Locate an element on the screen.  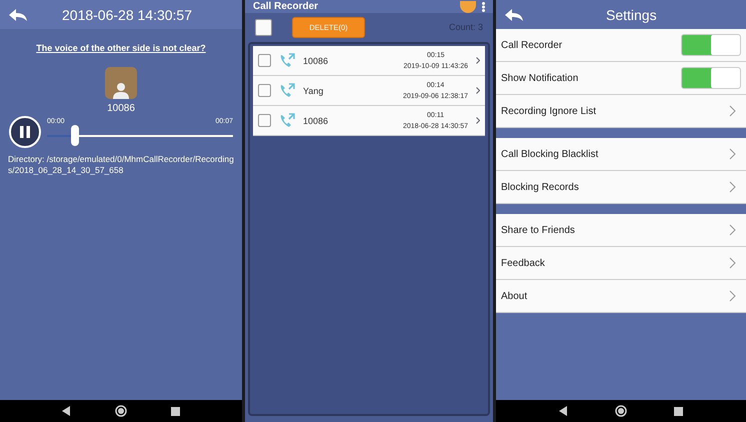
setting-label: Feedback is located at coordinates (523, 263).